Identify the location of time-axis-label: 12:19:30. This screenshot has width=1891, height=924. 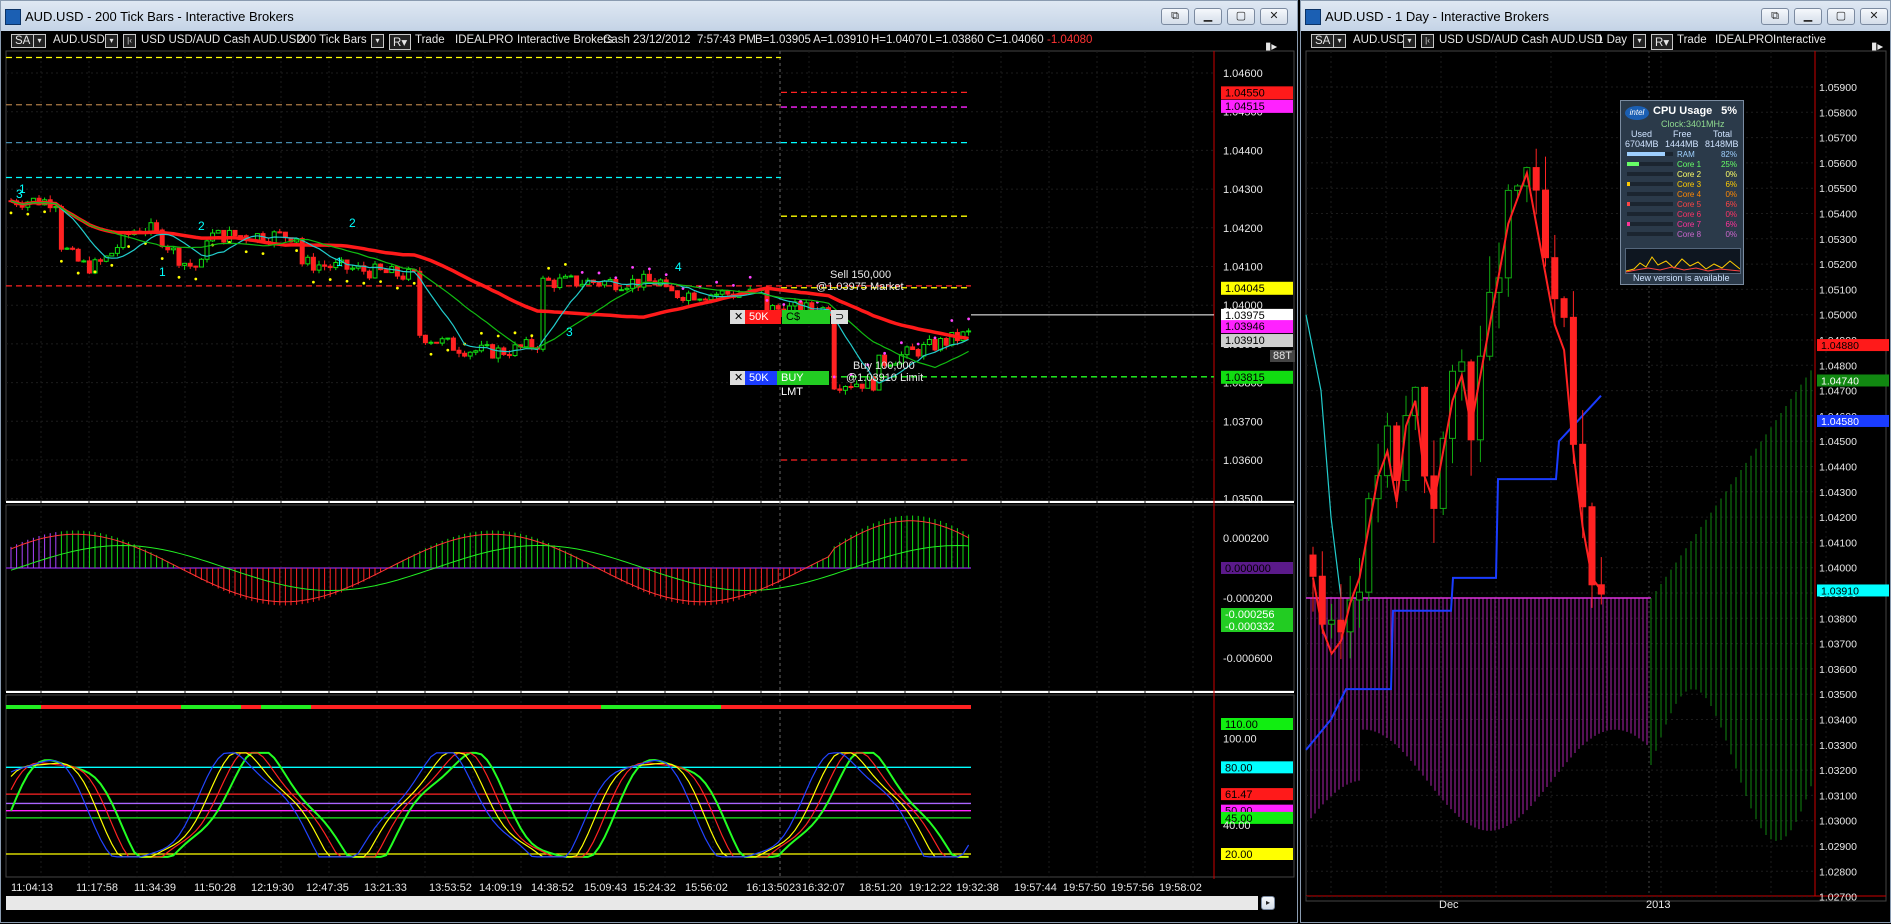
(272, 888).